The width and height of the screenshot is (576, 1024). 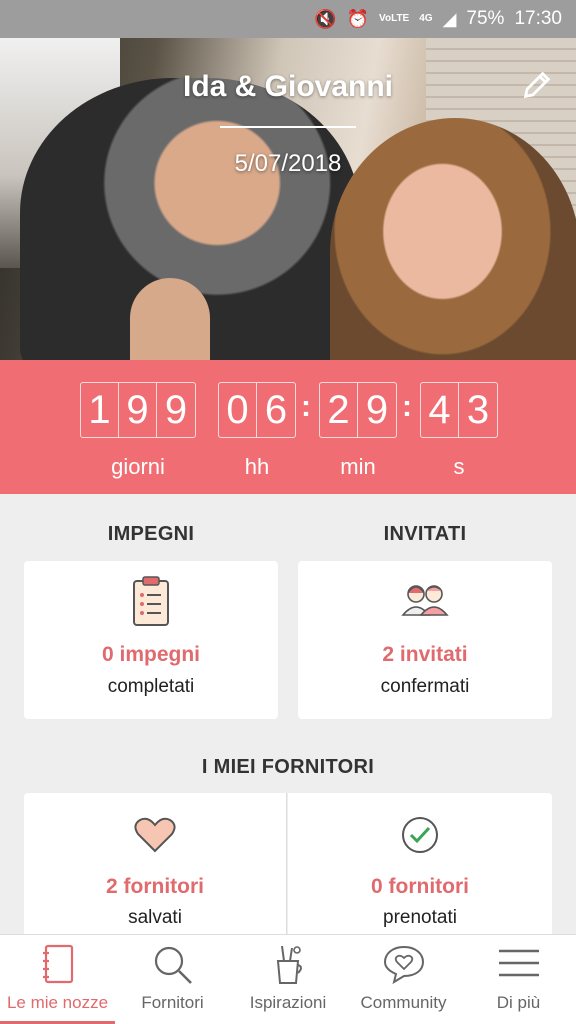 I want to click on countdown-digit: 4, so click(x=440, y=410).